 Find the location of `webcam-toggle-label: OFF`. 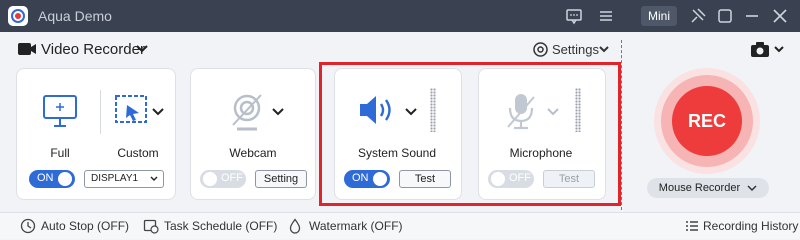

webcam-toggle-label: OFF is located at coordinates (232, 178).